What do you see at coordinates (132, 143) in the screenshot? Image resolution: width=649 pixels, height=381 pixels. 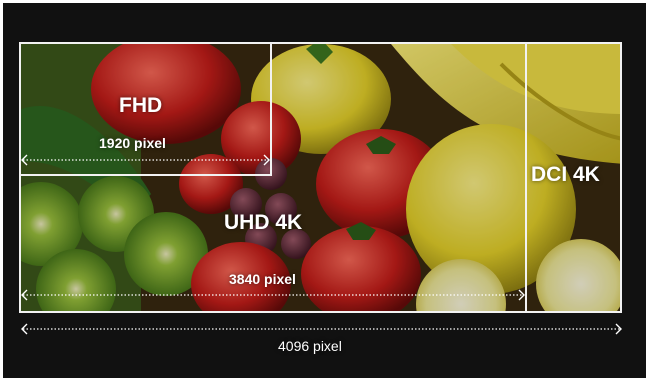 I see `fhd-width-label: 1920 pixel` at bounding box center [132, 143].